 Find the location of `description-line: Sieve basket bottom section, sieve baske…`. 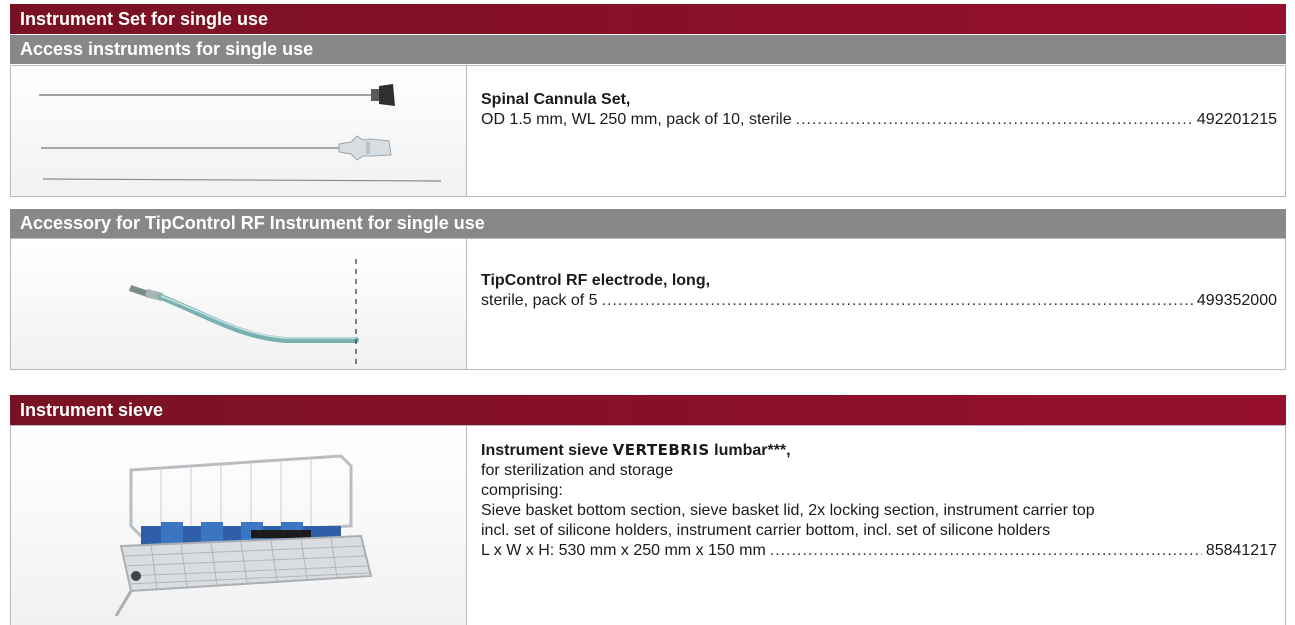

description-line: Sieve basket bottom section, sieve baske… is located at coordinates (788, 510).